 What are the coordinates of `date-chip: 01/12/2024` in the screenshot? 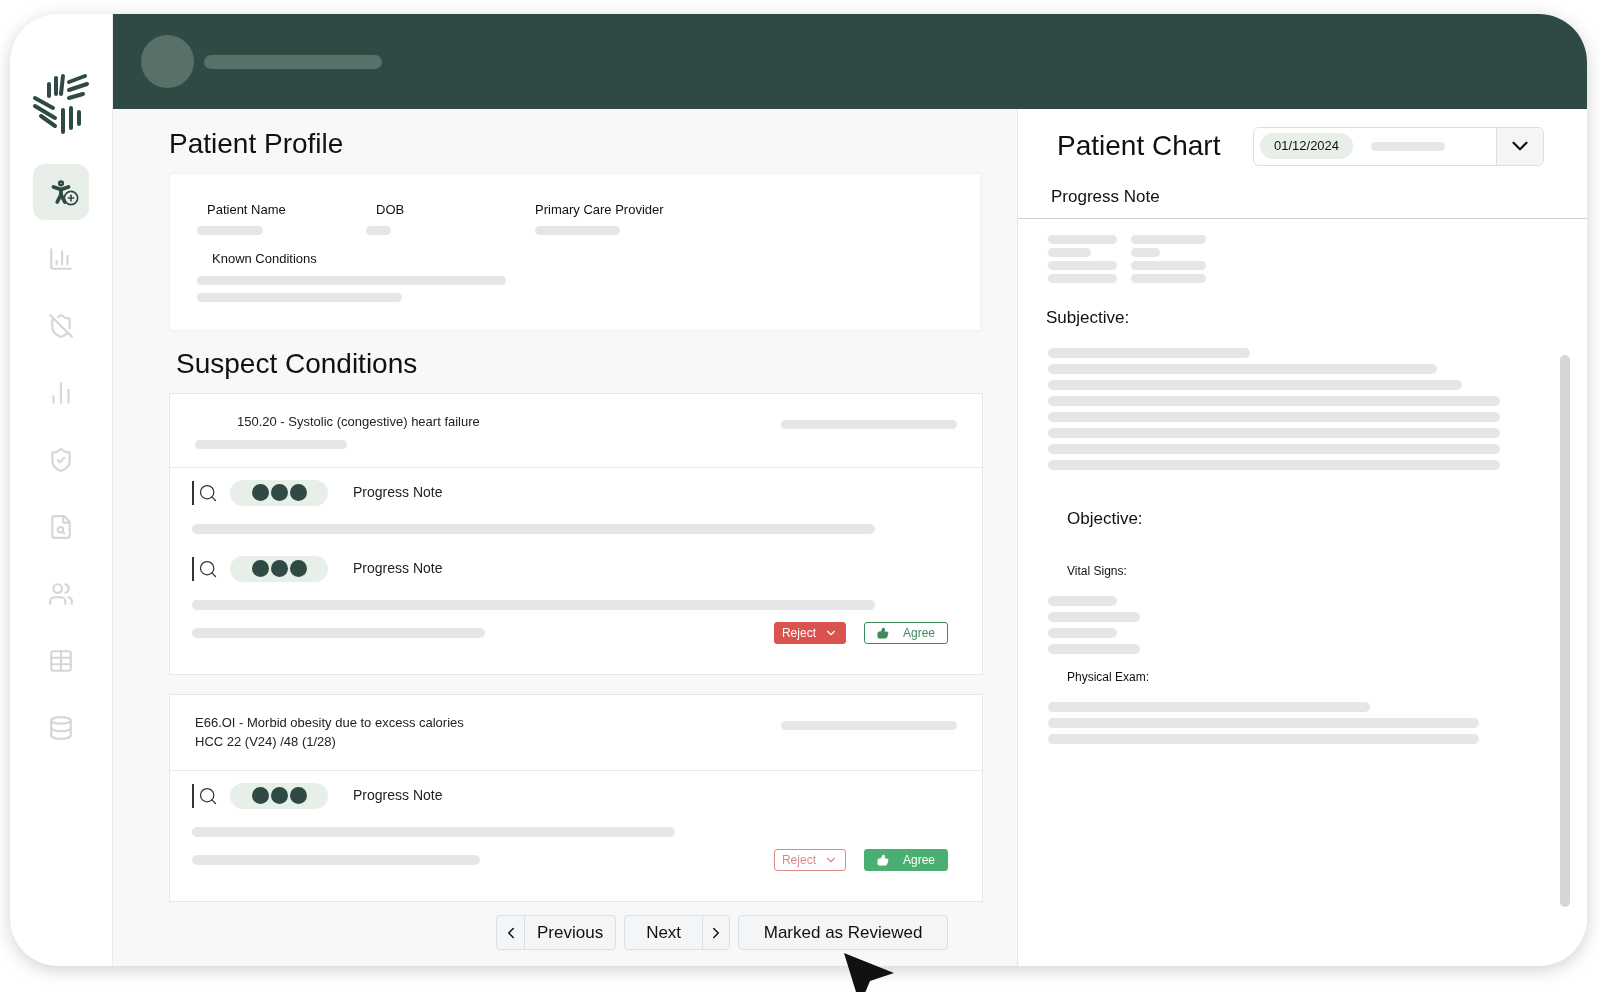 It's located at (1307, 146).